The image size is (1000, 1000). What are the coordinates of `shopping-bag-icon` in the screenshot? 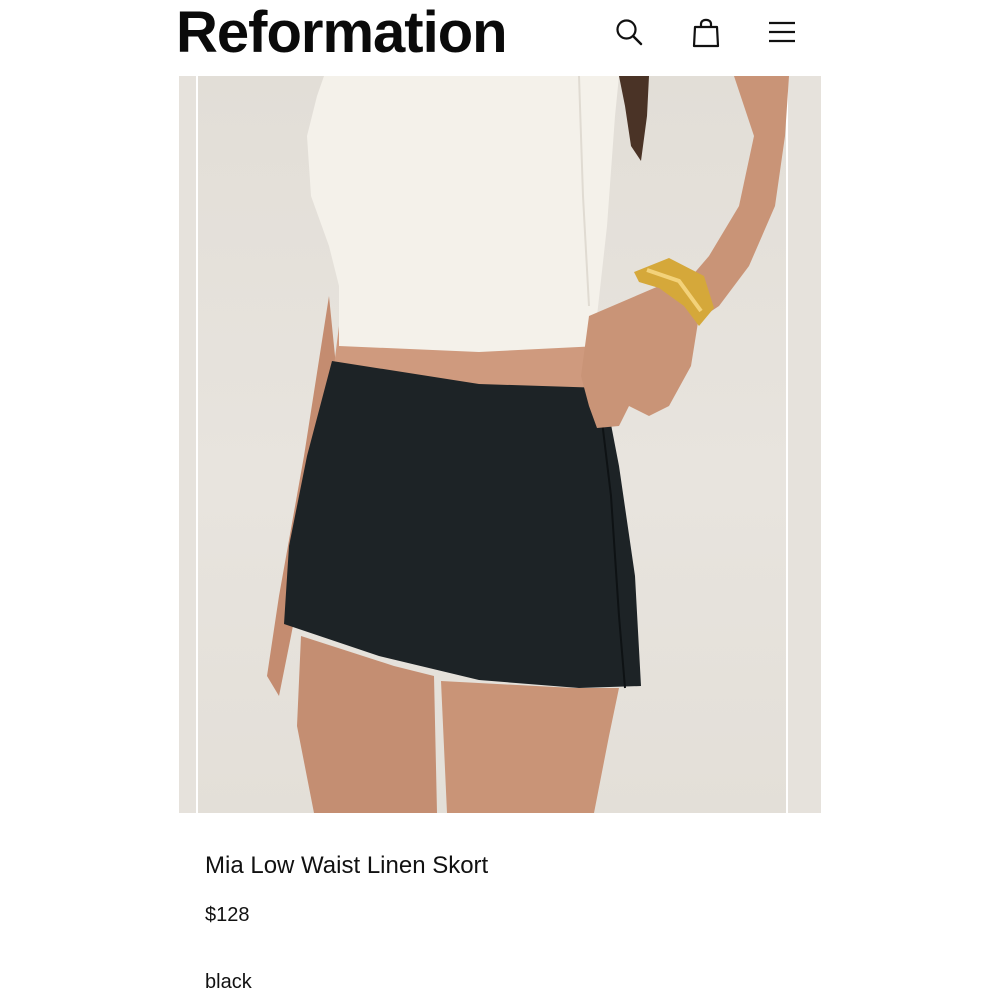 It's located at (706, 33).